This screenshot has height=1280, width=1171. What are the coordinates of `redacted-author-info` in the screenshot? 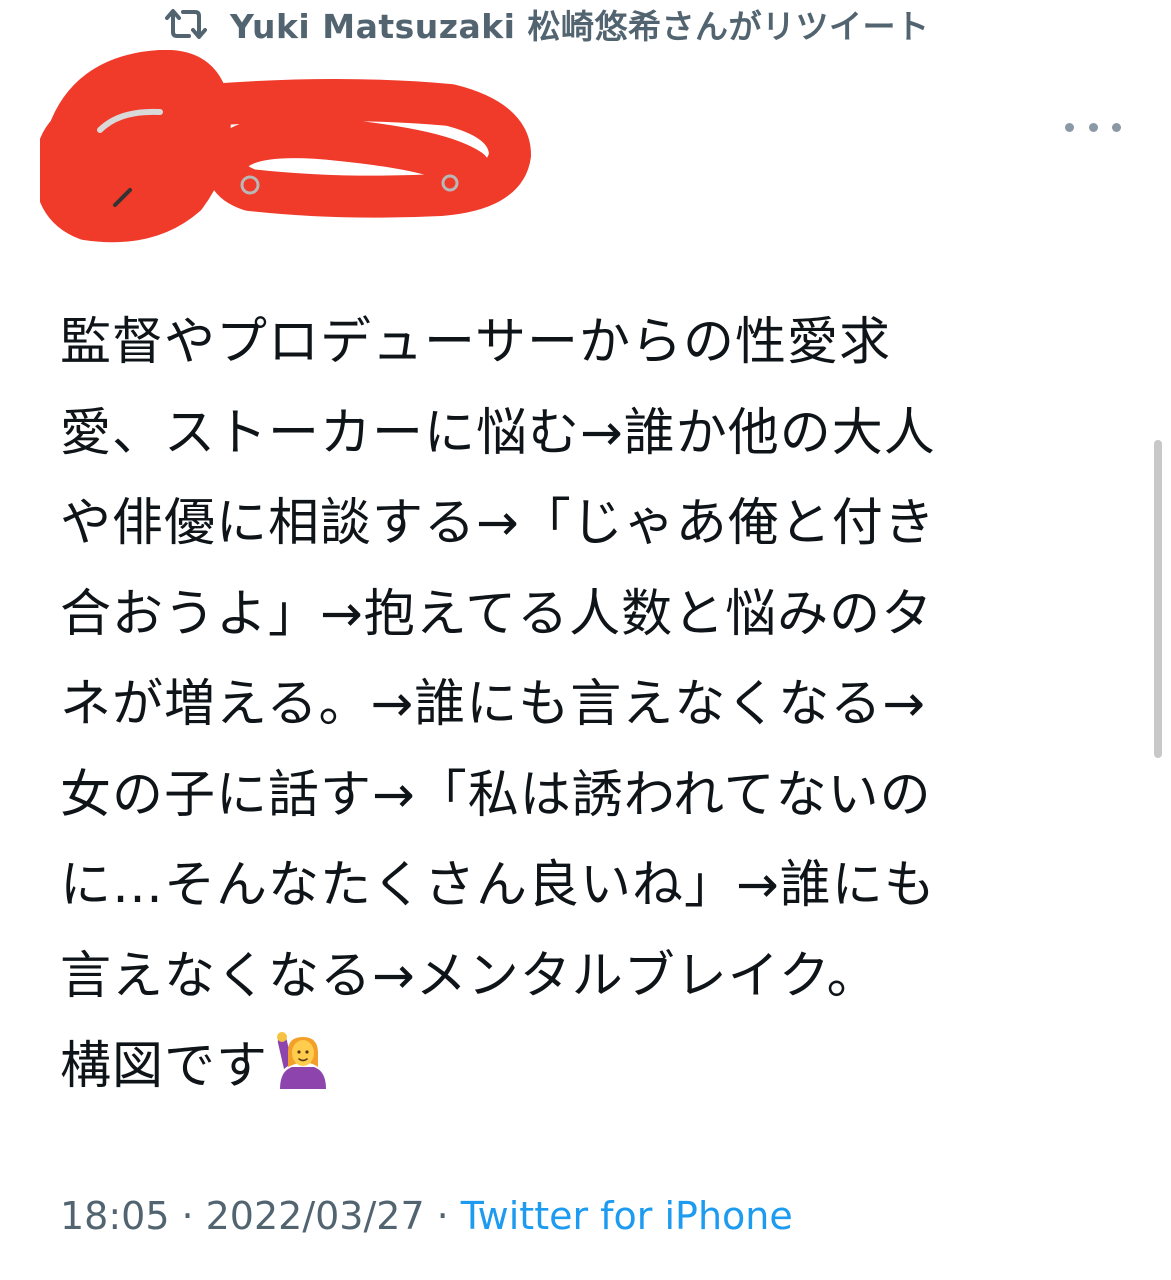 It's located at (287, 149).